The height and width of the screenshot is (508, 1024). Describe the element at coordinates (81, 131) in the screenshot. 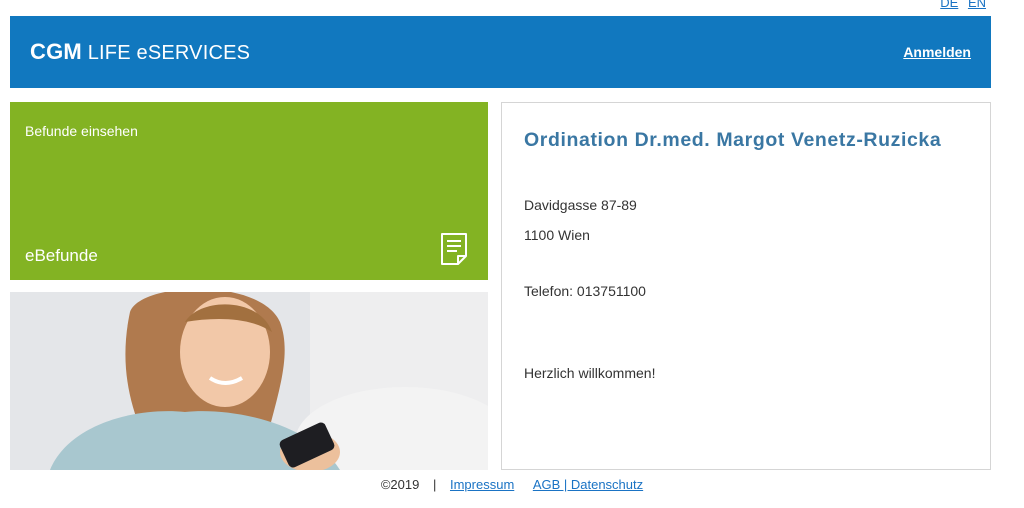

I see `tile-subtitle: Befunde einsehen` at that location.